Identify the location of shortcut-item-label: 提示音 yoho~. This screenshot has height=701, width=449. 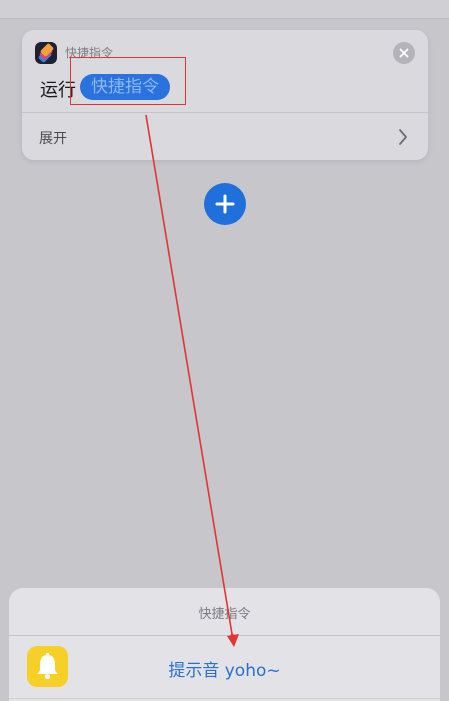
(224, 671).